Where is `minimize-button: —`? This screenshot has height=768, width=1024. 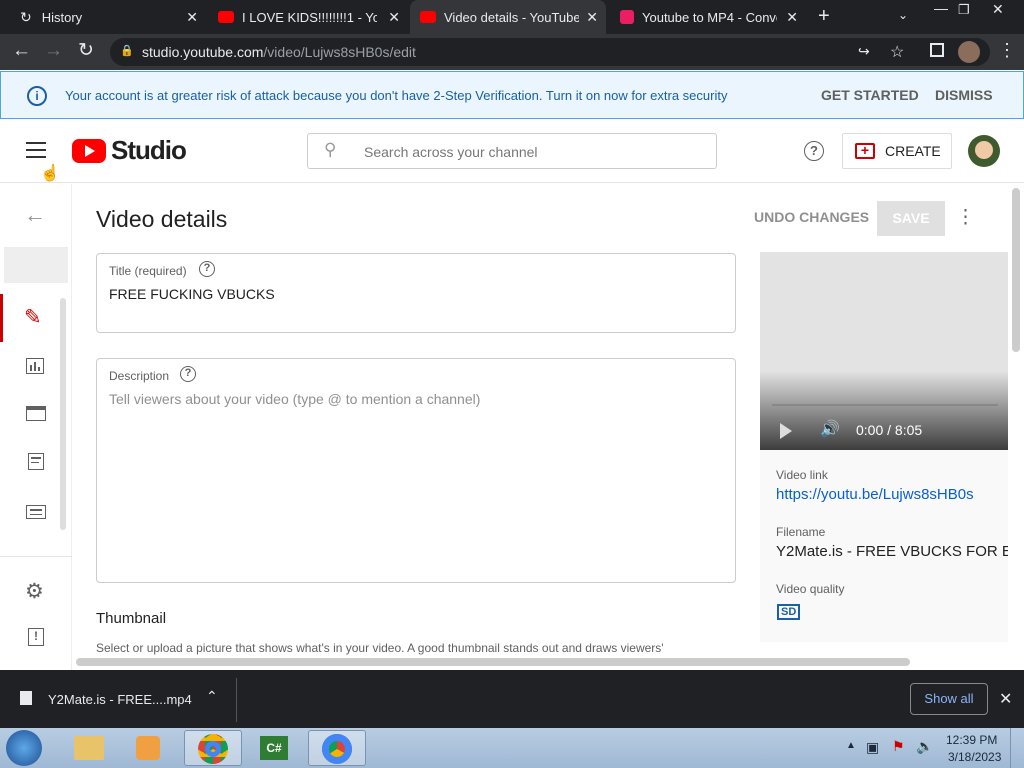
minimize-button: — is located at coordinates (941, 8).